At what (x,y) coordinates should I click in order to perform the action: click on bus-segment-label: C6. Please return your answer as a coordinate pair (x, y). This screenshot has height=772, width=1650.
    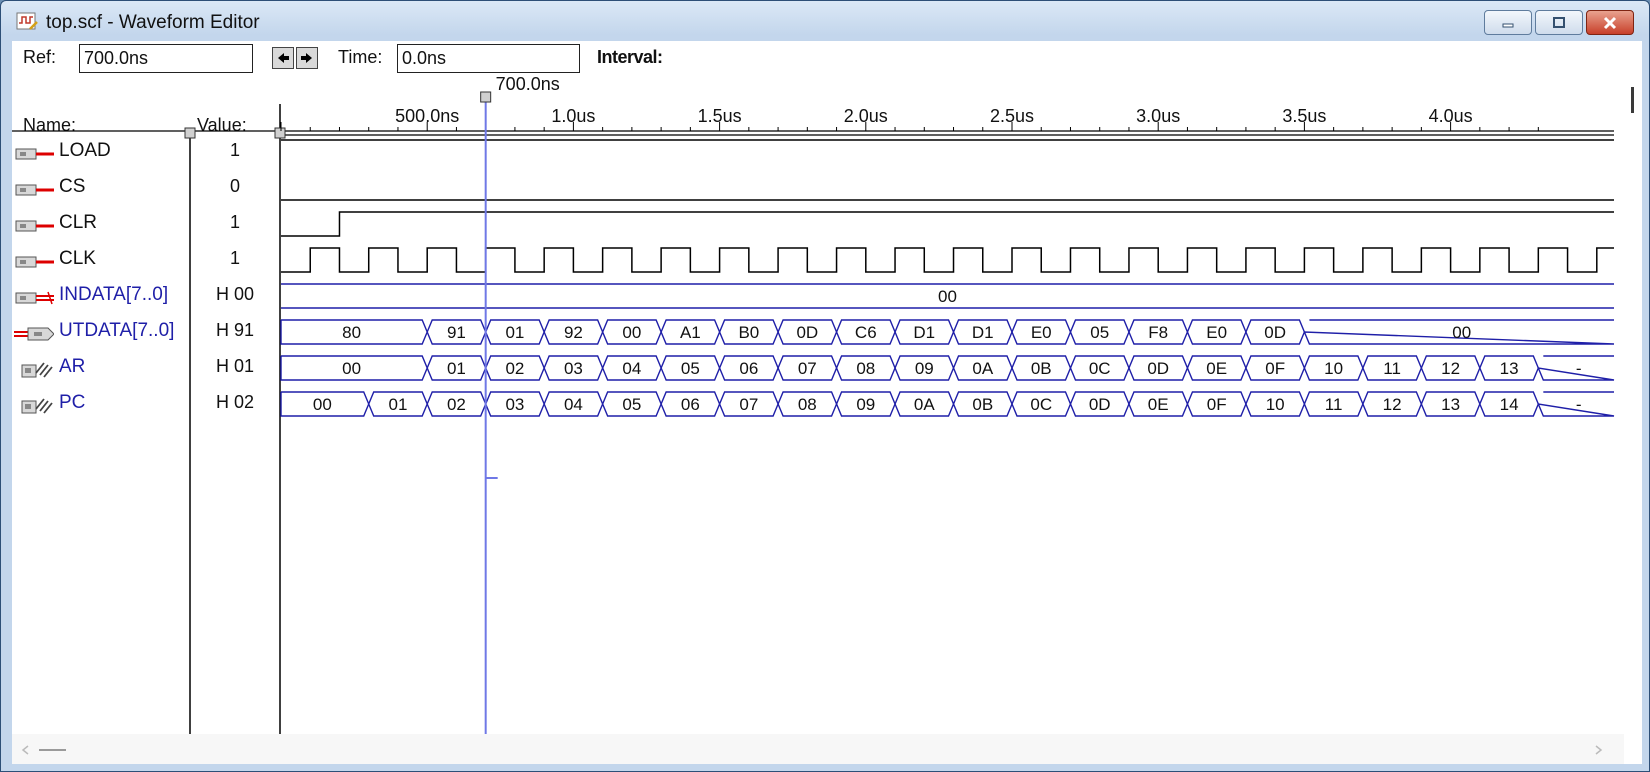
    Looking at the image, I should click on (866, 332).